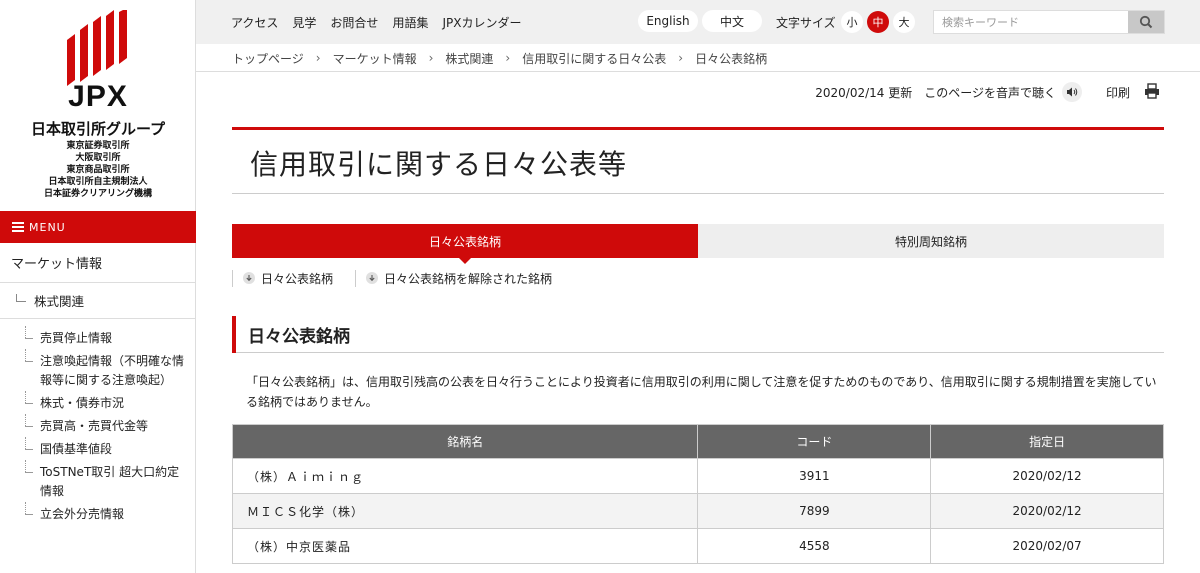  Describe the element at coordinates (268, 58) in the screenshot. I see `breadcrumb-item: トップページ` at that location.